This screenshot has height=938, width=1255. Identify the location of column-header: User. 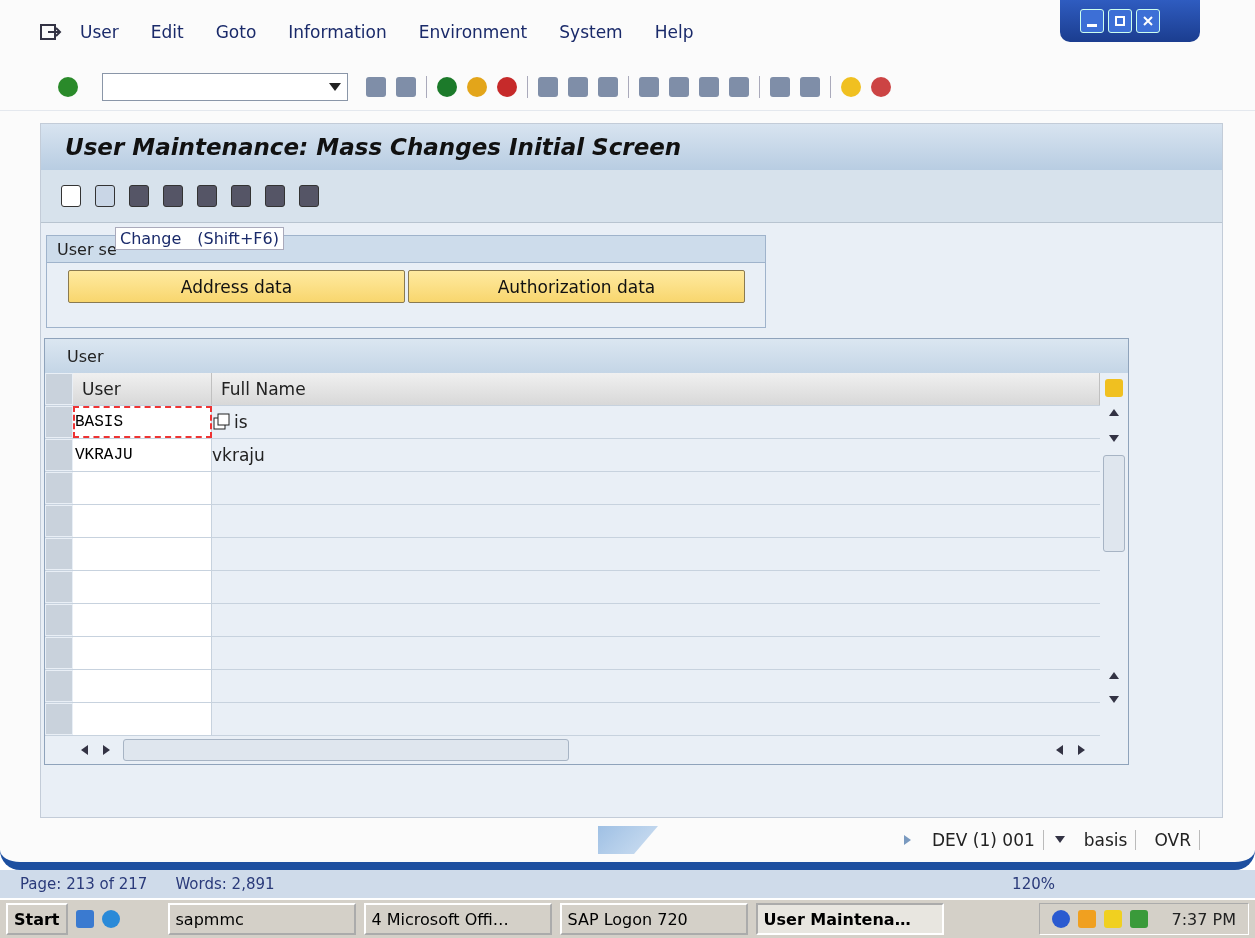
(142, 389).